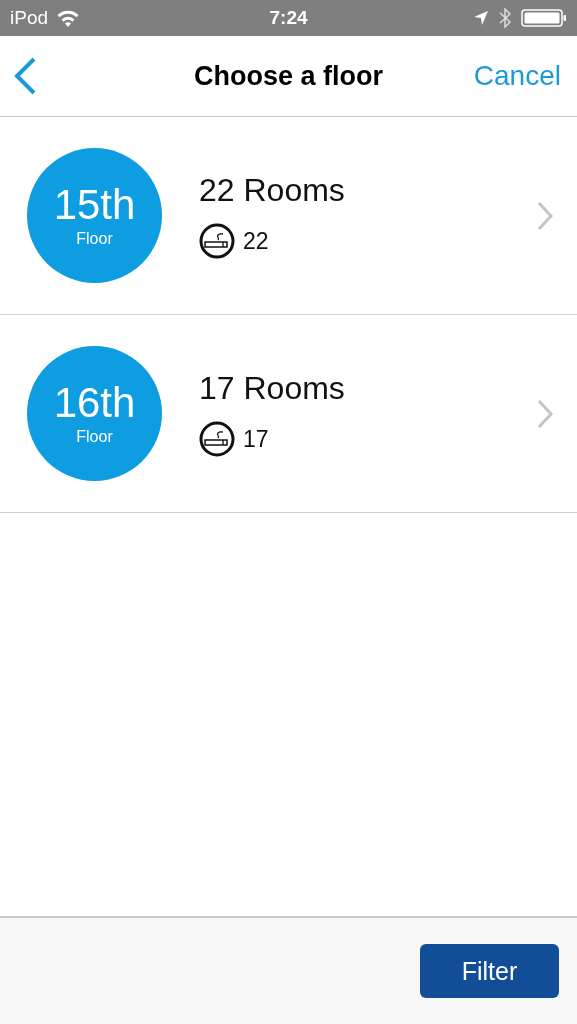 The height and width of the screenshot is (1024, 577). Describe the element at coordinates (94, 402) in the screenshot. I see `floor-number: 16th` at that location.